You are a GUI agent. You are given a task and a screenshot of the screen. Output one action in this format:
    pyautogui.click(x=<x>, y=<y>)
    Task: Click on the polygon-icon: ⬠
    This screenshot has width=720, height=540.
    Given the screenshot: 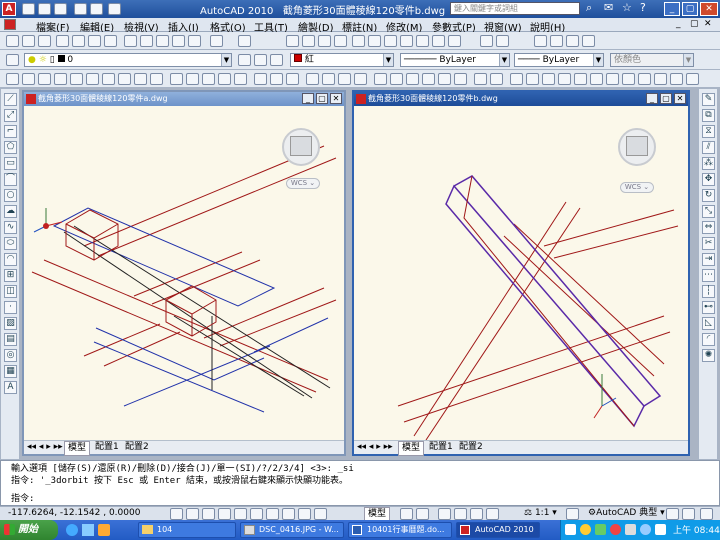 What is the action you would take?
    pyautogui.click(x=10, y=147)
    